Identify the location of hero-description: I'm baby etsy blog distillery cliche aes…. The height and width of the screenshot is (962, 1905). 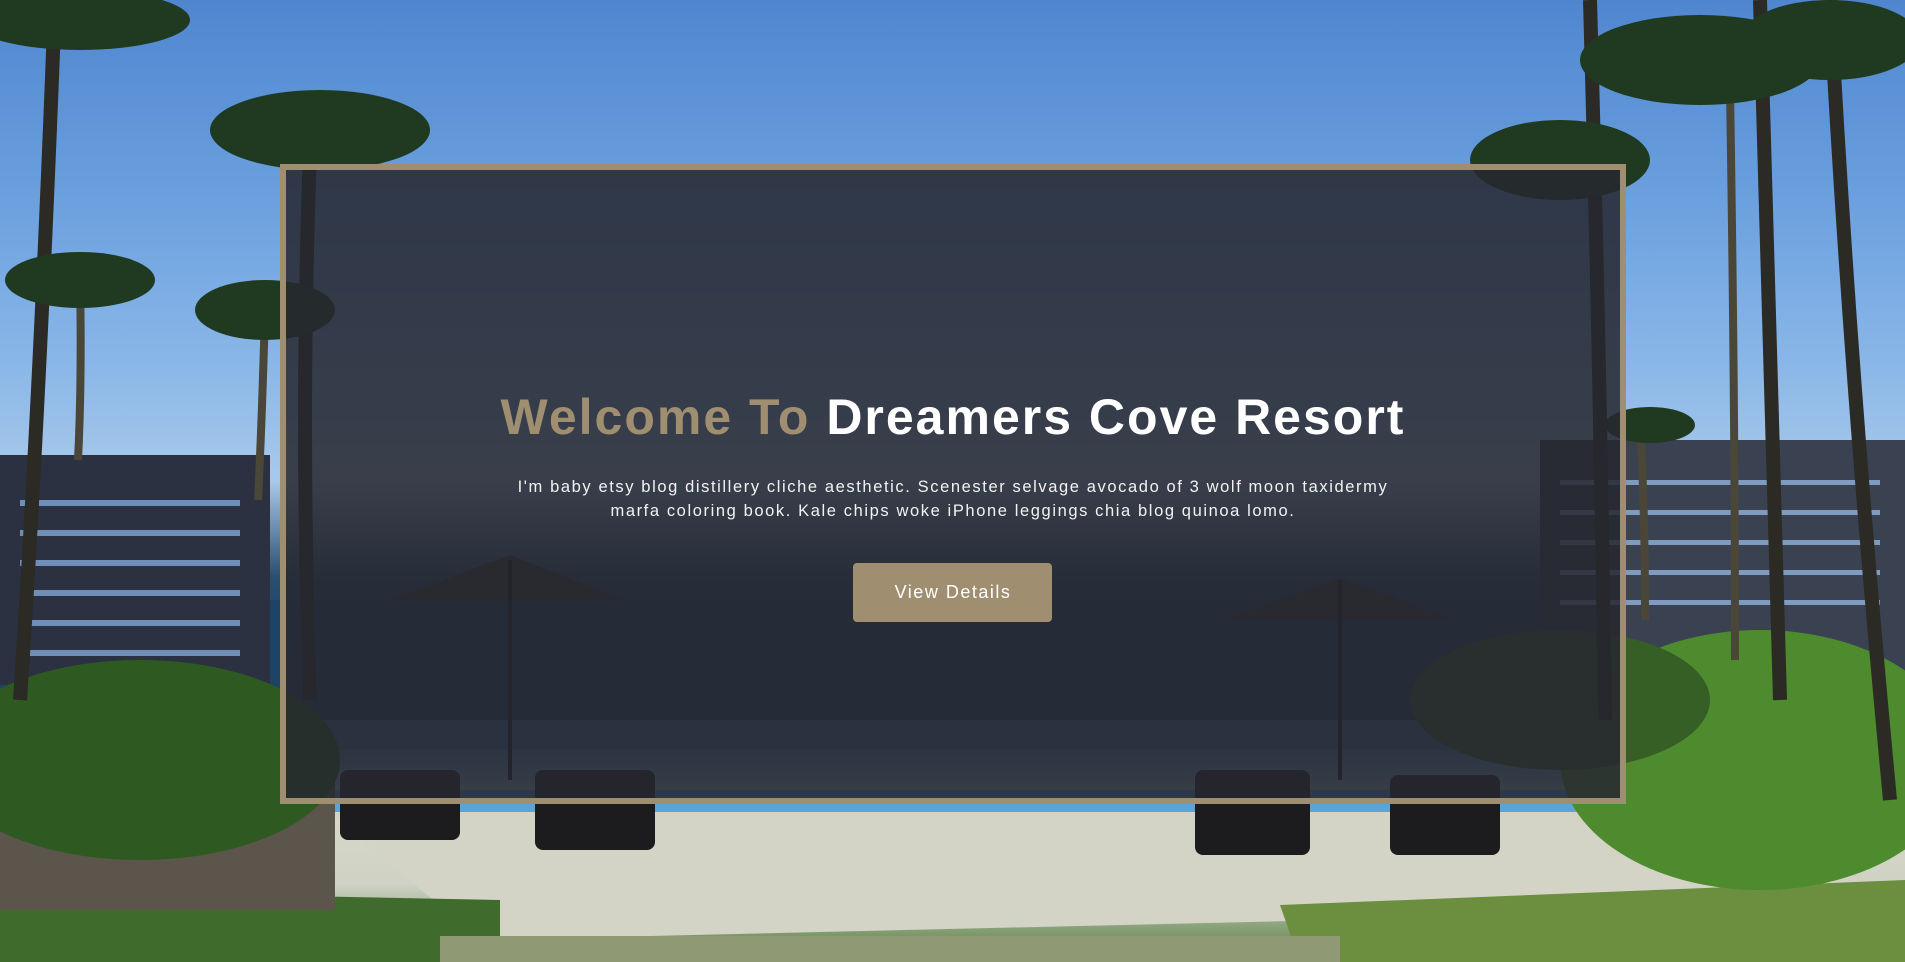
(953, 499).